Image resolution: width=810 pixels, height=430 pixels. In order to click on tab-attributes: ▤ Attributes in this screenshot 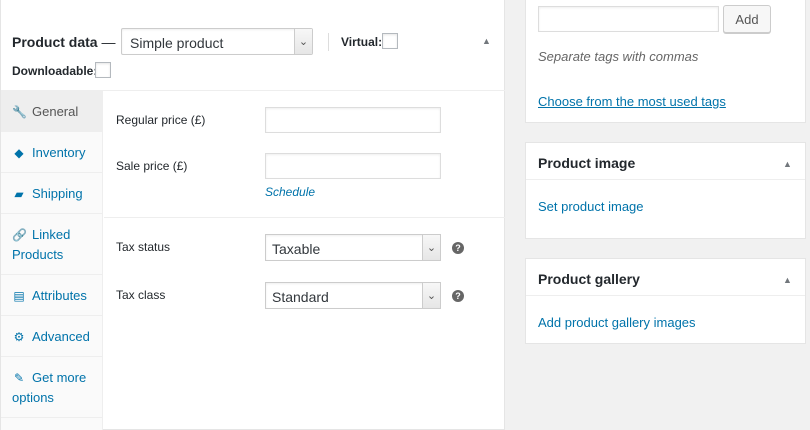, I will do `click(52, 295)`.